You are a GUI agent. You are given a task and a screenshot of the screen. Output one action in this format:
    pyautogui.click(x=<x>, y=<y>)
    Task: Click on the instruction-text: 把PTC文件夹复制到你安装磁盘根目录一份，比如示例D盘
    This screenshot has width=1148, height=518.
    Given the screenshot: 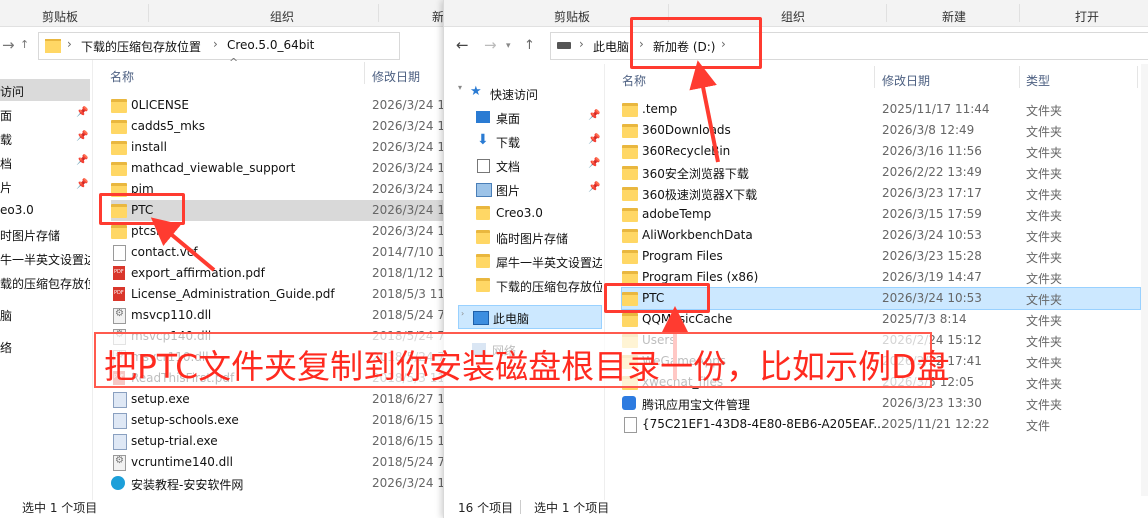 What is the action you would take?
    pyautogui.click(x=527, y=366)
    